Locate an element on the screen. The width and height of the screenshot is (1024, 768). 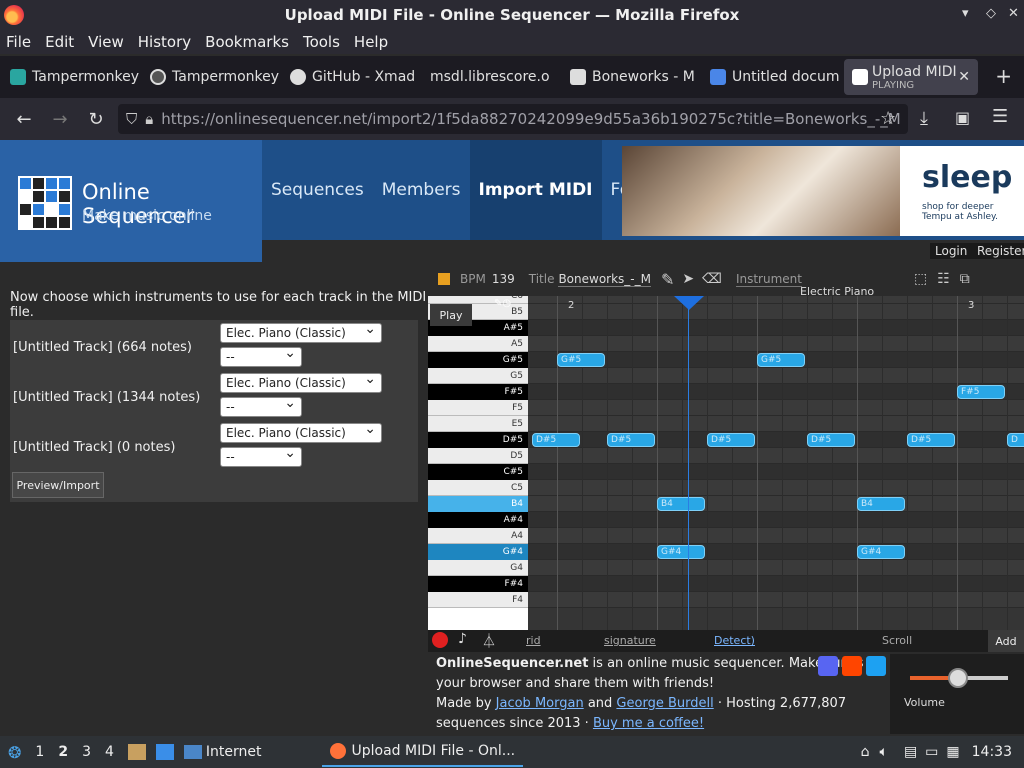
piano-key: A#4 is located at coordinates (478, 520).